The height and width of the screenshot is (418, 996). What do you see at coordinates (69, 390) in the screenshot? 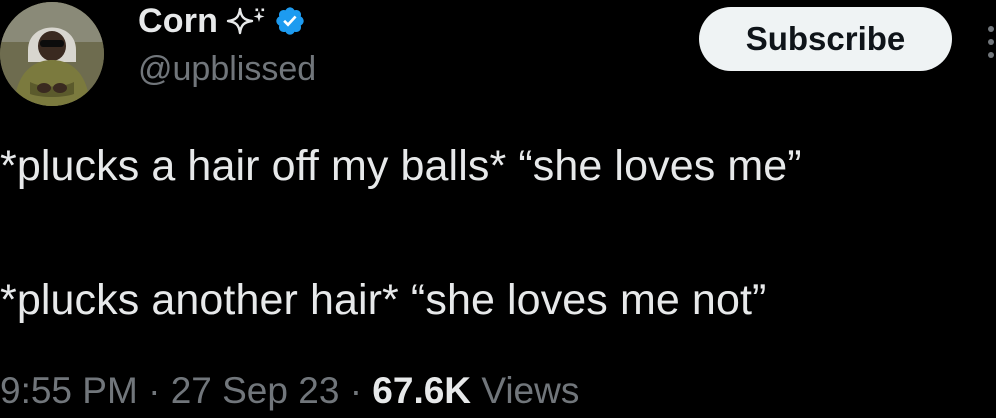
I see `tweet-time: 9:55 PM` at bounding box center [69, 390].